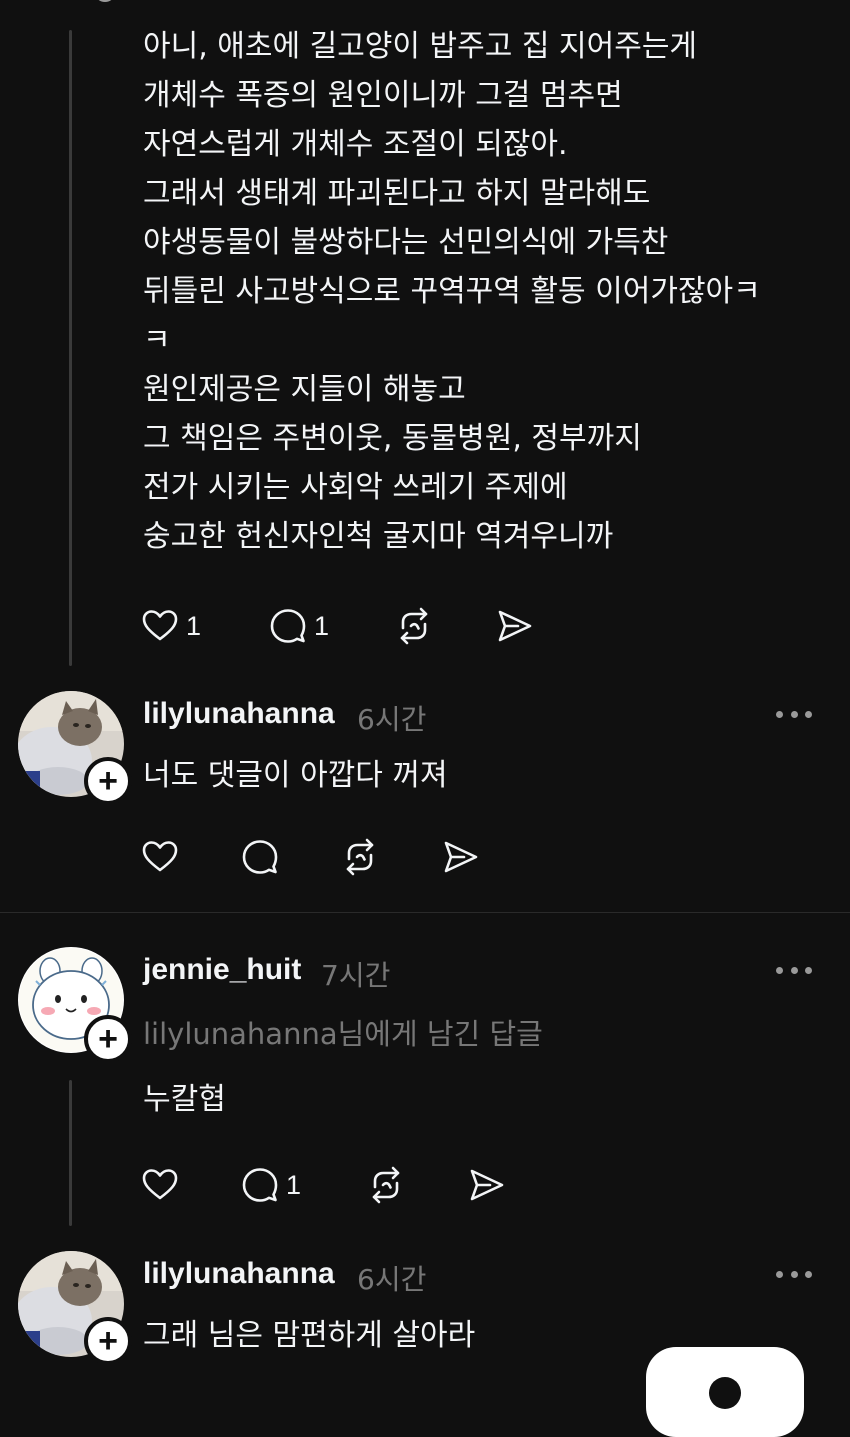 This screenshot has width=850, height=1437. I want to click on comment-body-text: 누칼협, so click(184, 1099).